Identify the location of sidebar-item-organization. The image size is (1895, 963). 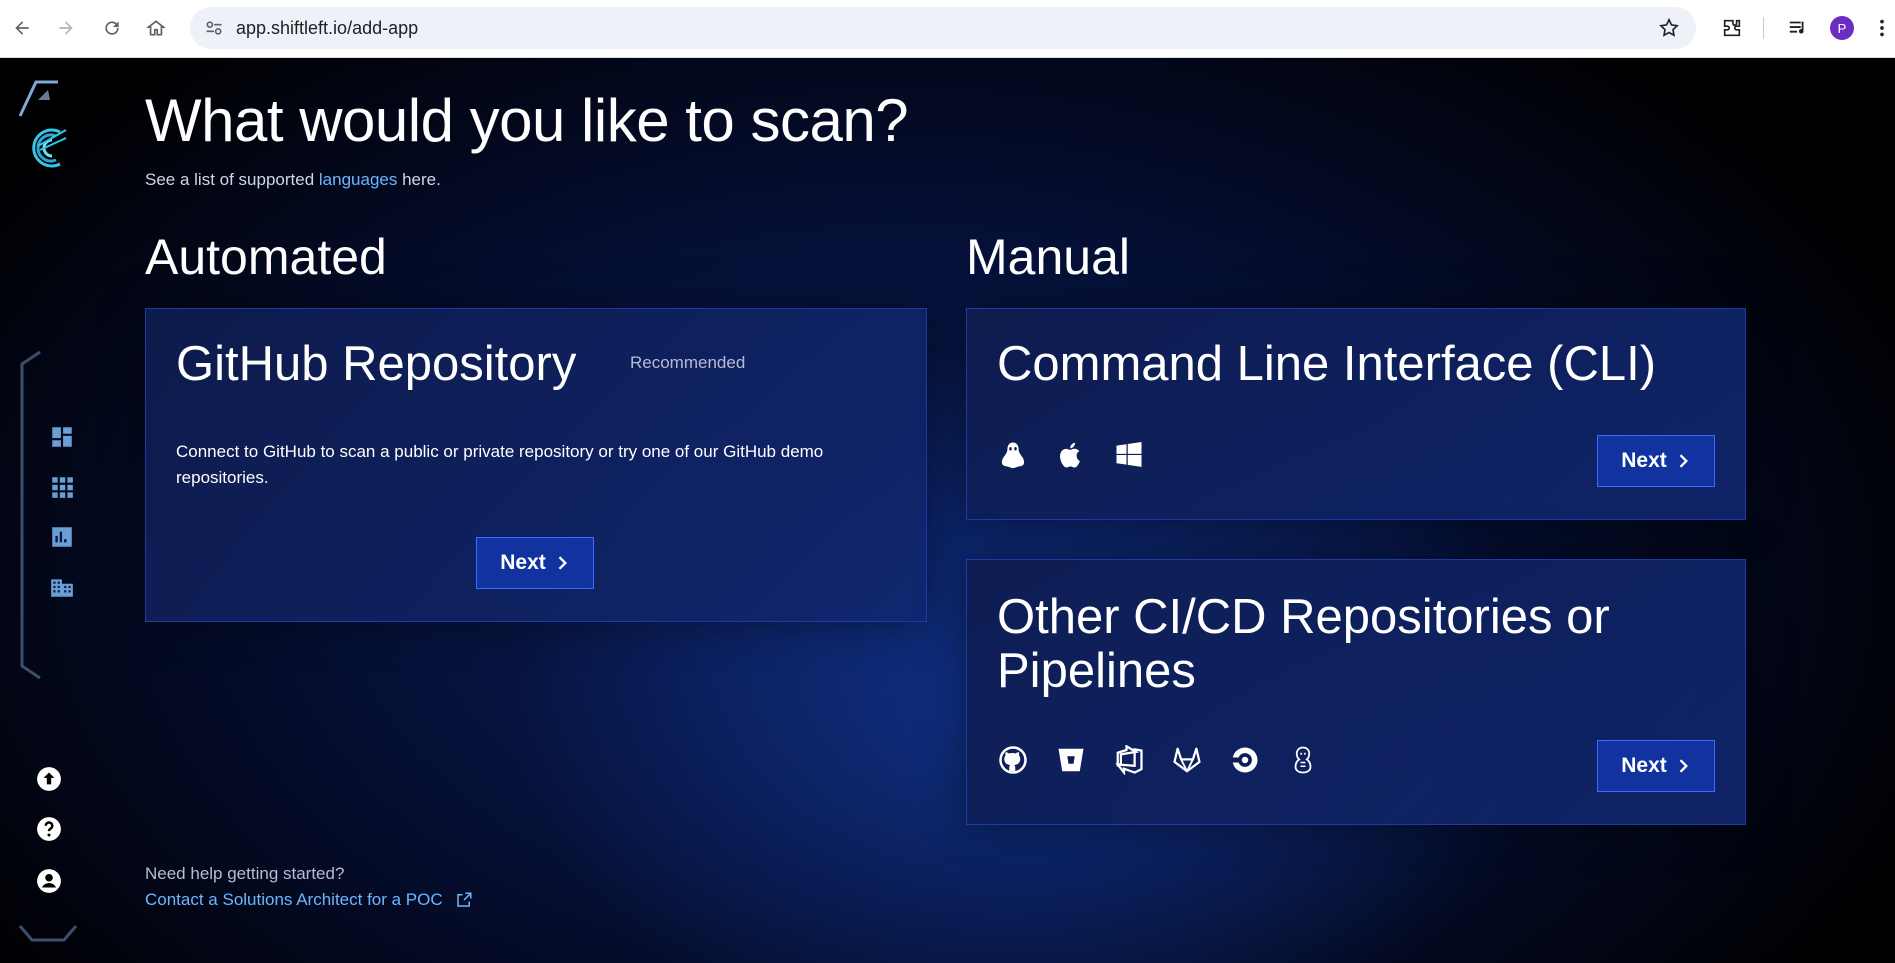
(62, 587).